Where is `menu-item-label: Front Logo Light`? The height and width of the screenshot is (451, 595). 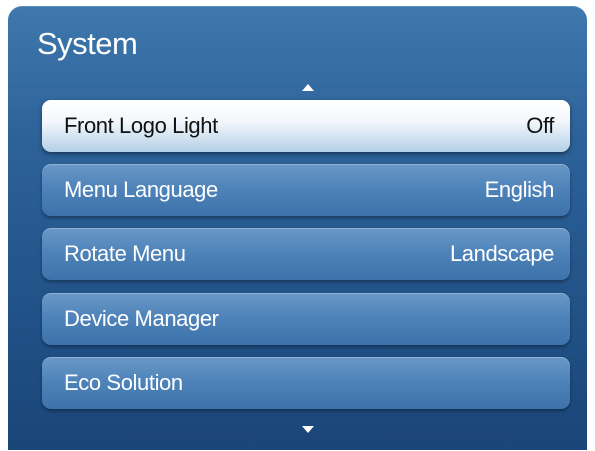 menu-item-label: Front Logo Light is located at coordinates (141, 125).